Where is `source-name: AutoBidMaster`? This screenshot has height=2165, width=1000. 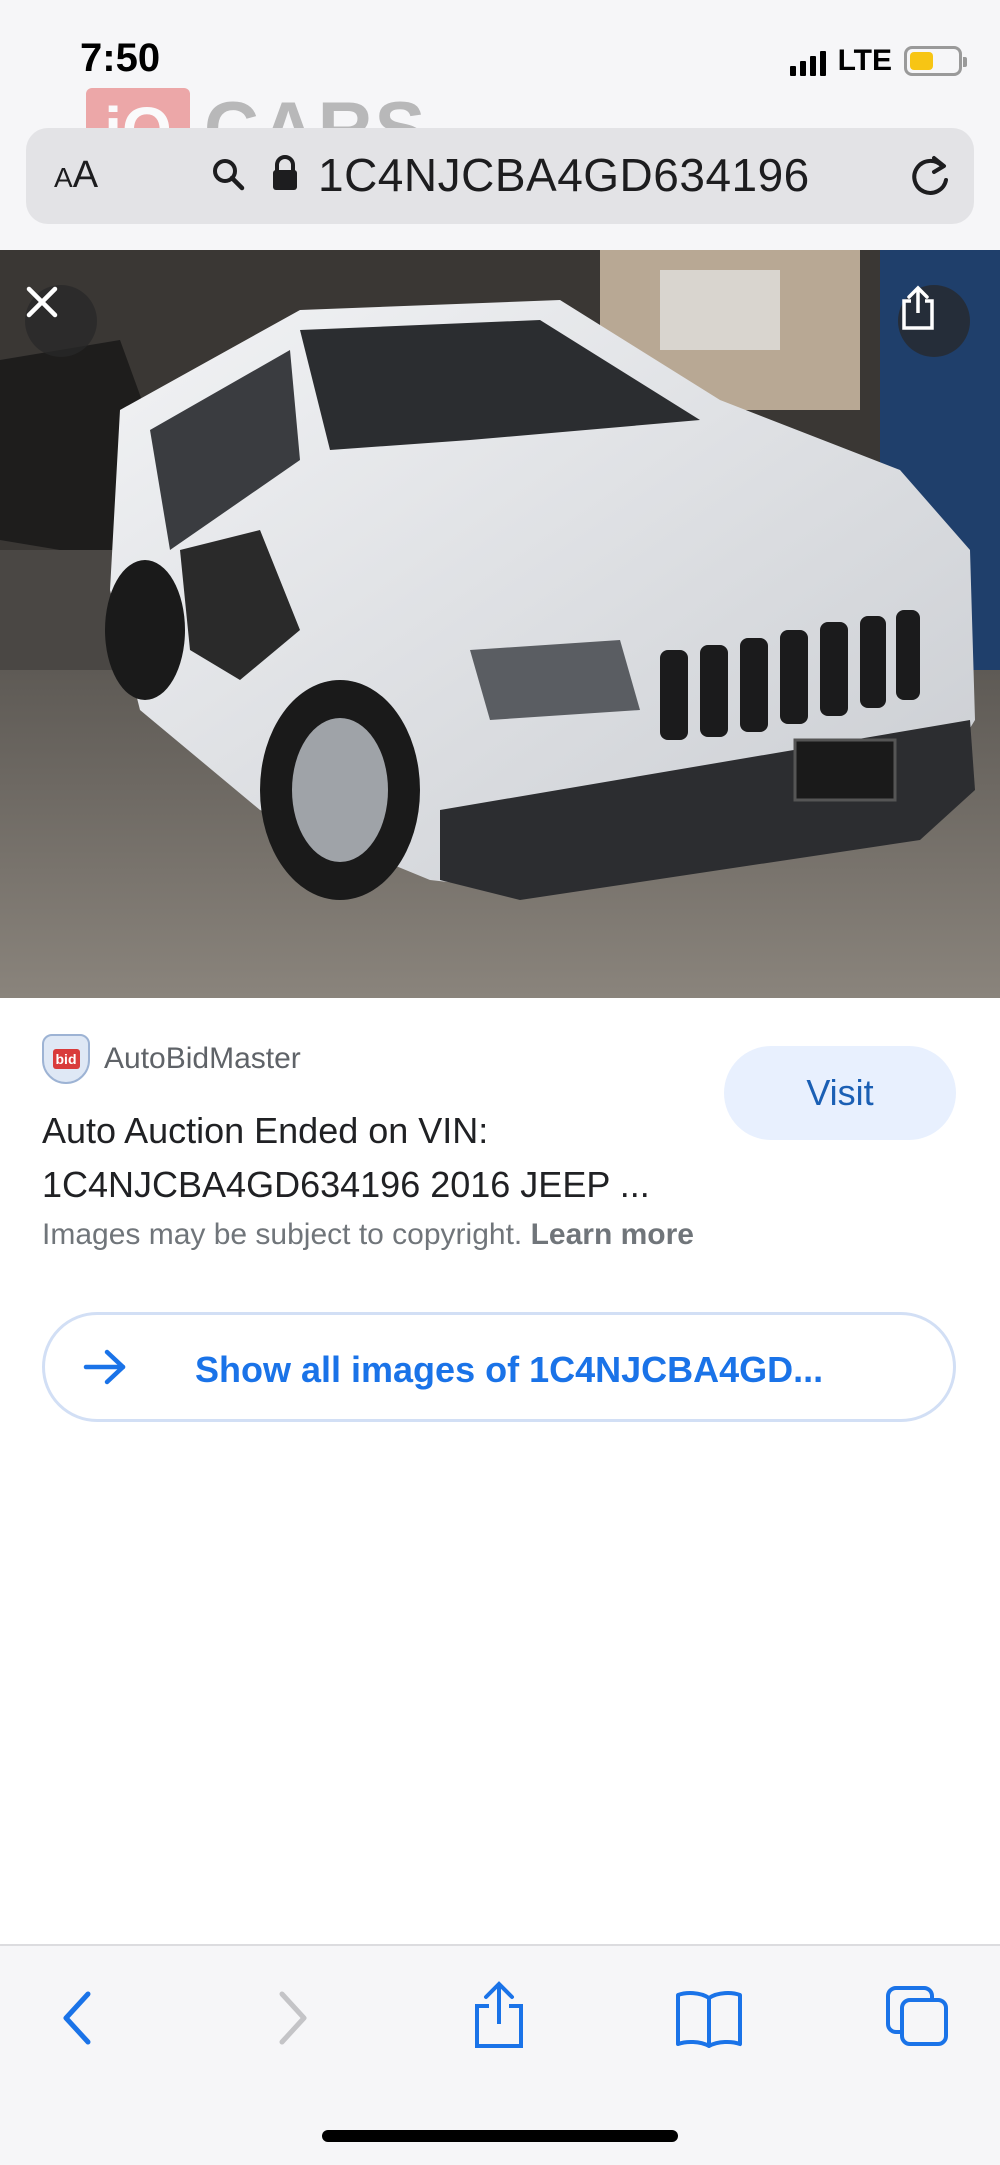
source-name: AutoBidMaster is located at coordinates (202, 1058).